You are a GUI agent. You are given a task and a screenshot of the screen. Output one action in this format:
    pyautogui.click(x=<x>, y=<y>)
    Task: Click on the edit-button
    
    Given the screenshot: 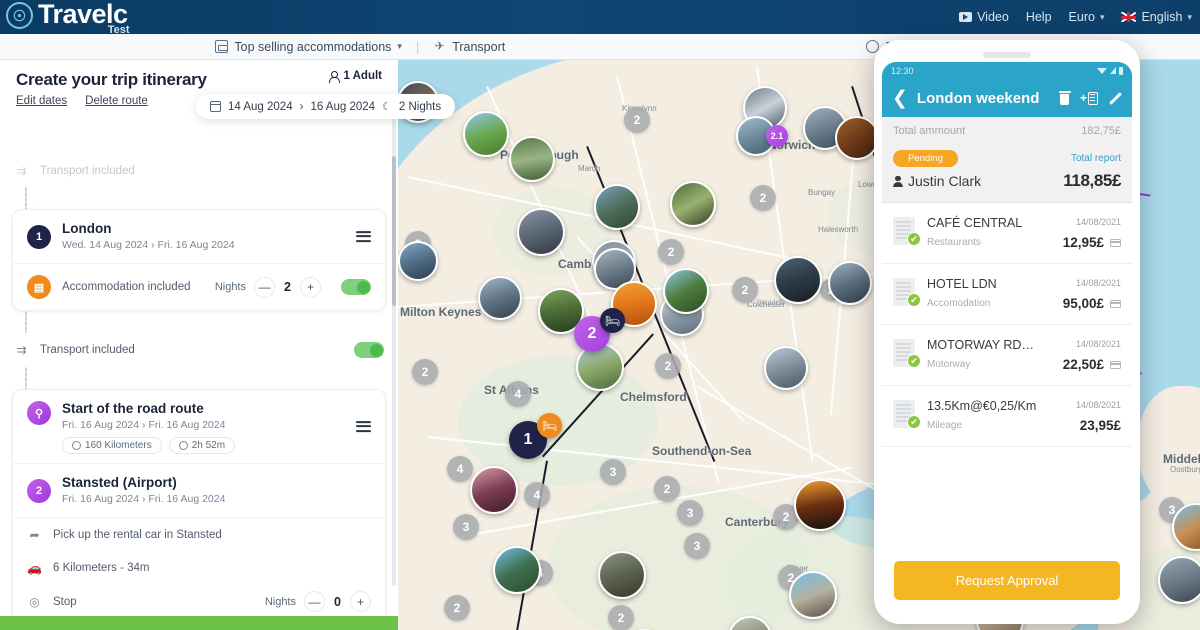 What is the action you would take?
    pyautogui.click(x=1114, y=98)
    